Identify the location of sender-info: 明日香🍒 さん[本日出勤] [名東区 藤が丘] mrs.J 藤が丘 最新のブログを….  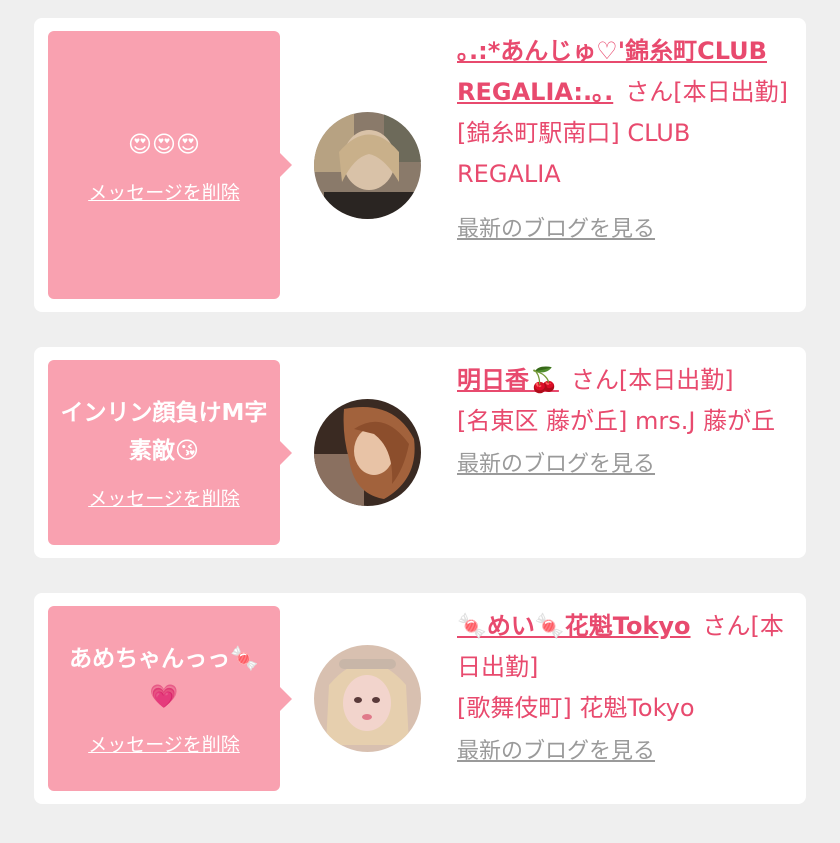
(627, 422).